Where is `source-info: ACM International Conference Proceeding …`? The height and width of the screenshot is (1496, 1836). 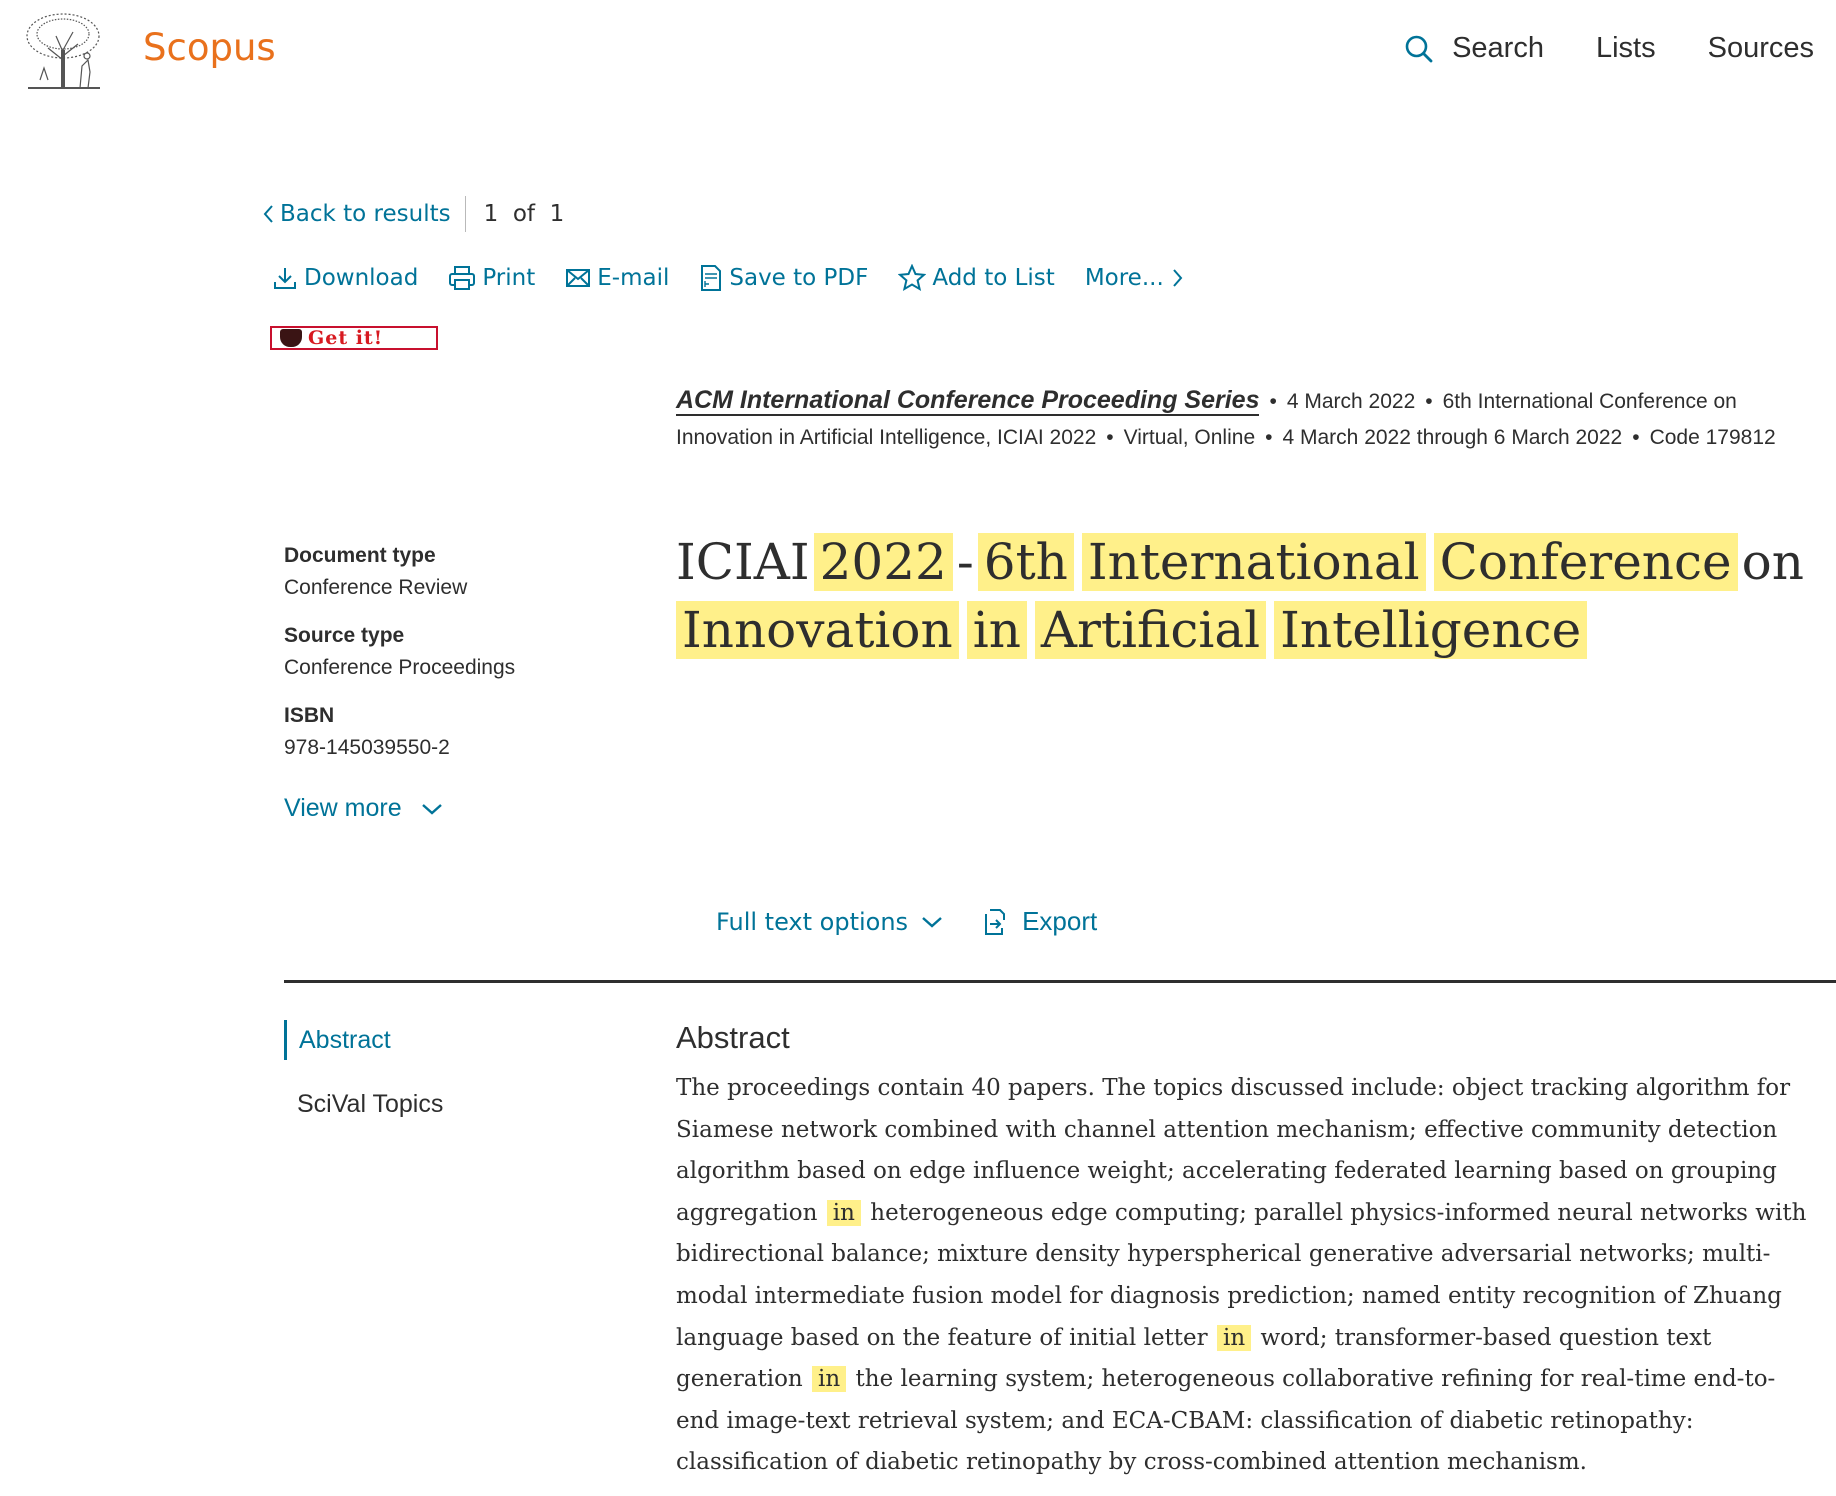 source-info: ACM International Conference Proceeding … is located at coordinates (1241, 419).